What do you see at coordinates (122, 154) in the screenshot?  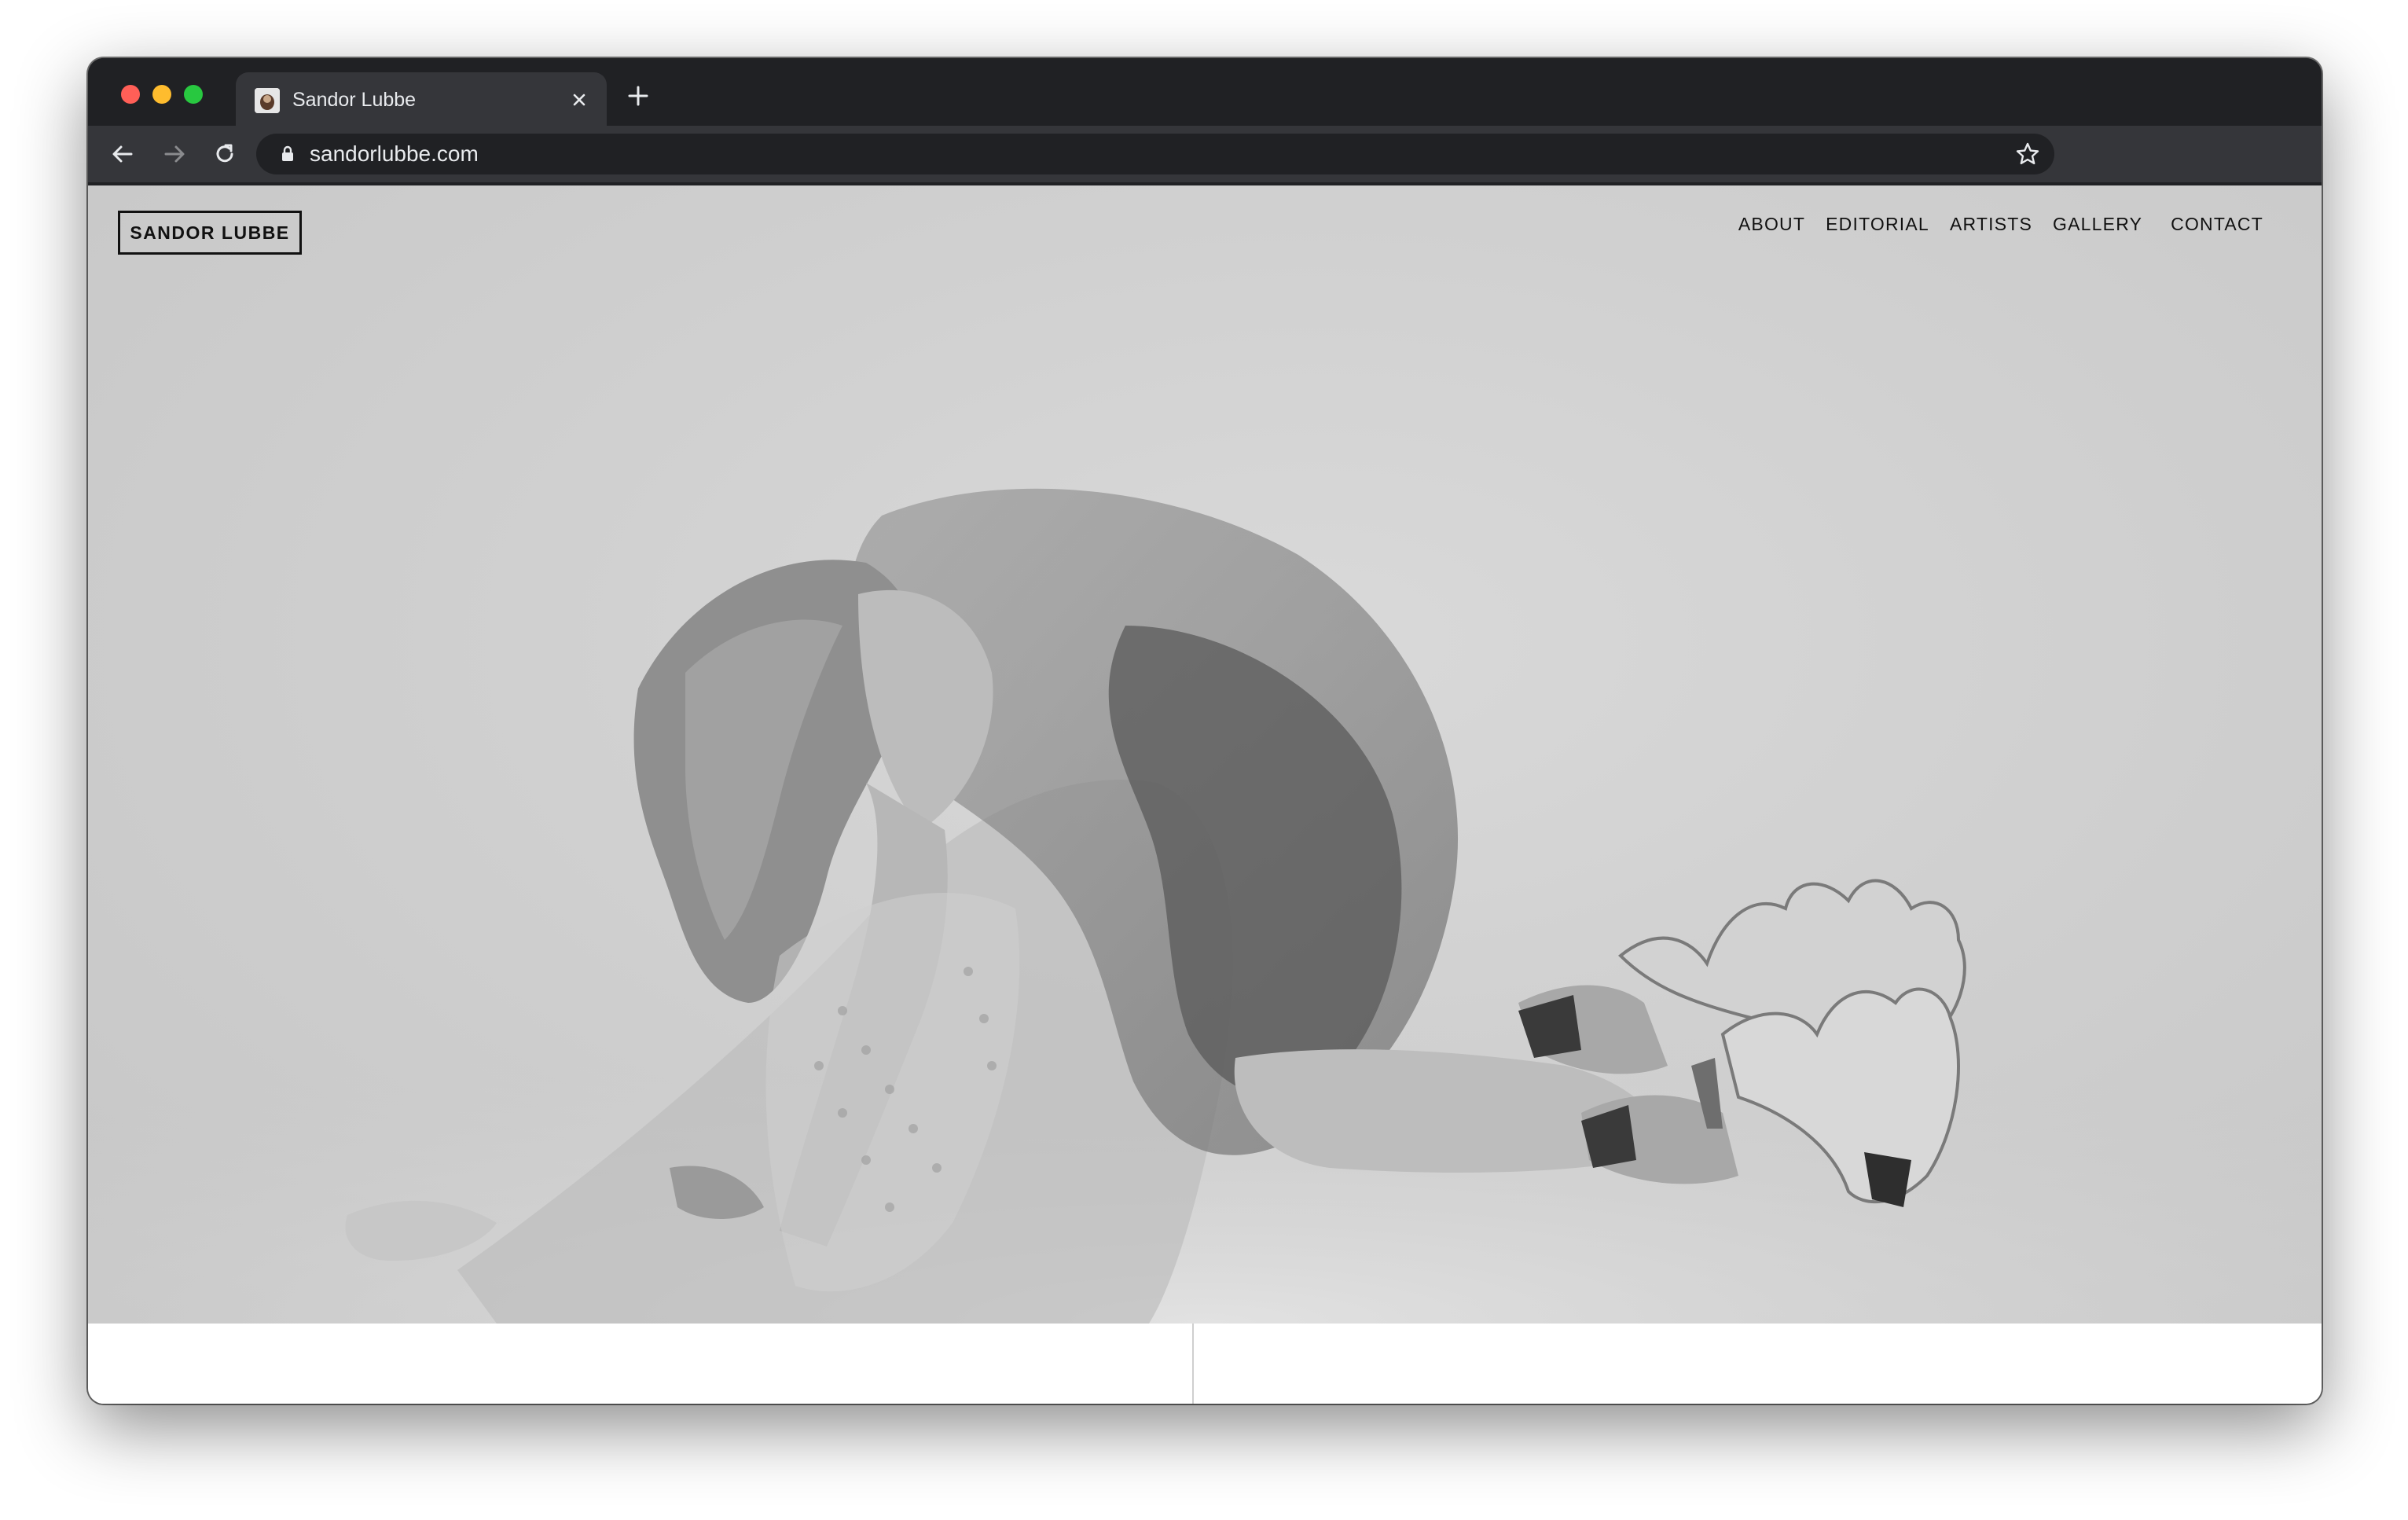 I see `arrow-left-icon` at bounding box center [122, 154].